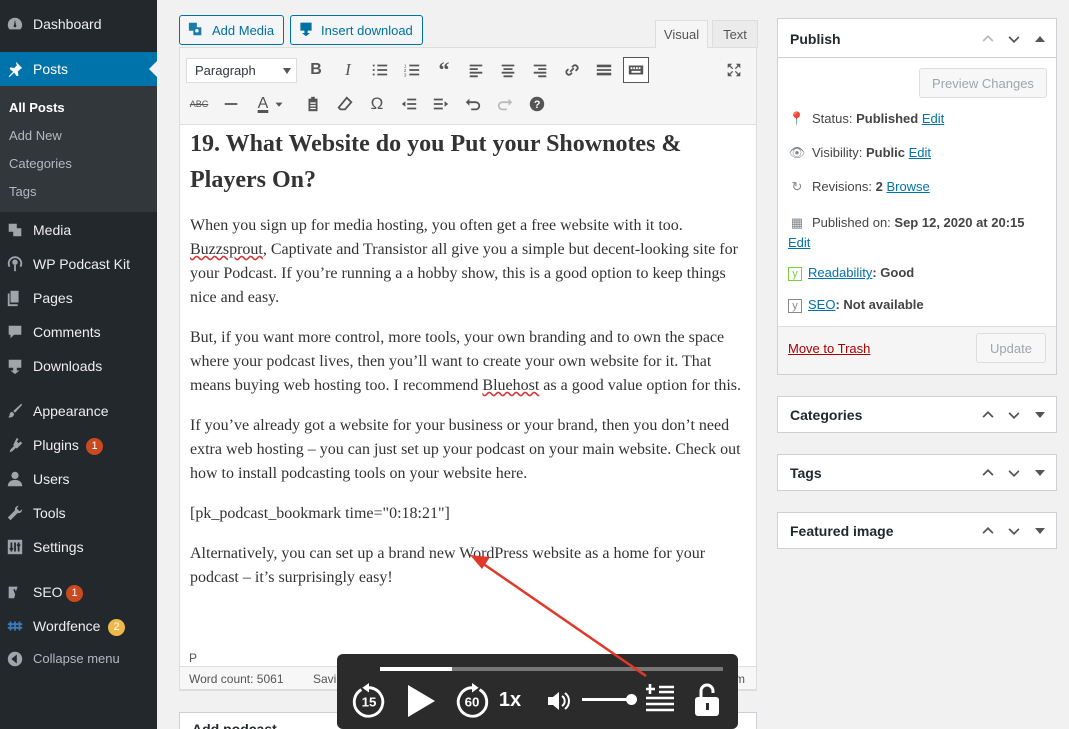 The image size is (1069, 729). I want to click on redo-icon, so click(505, 104).